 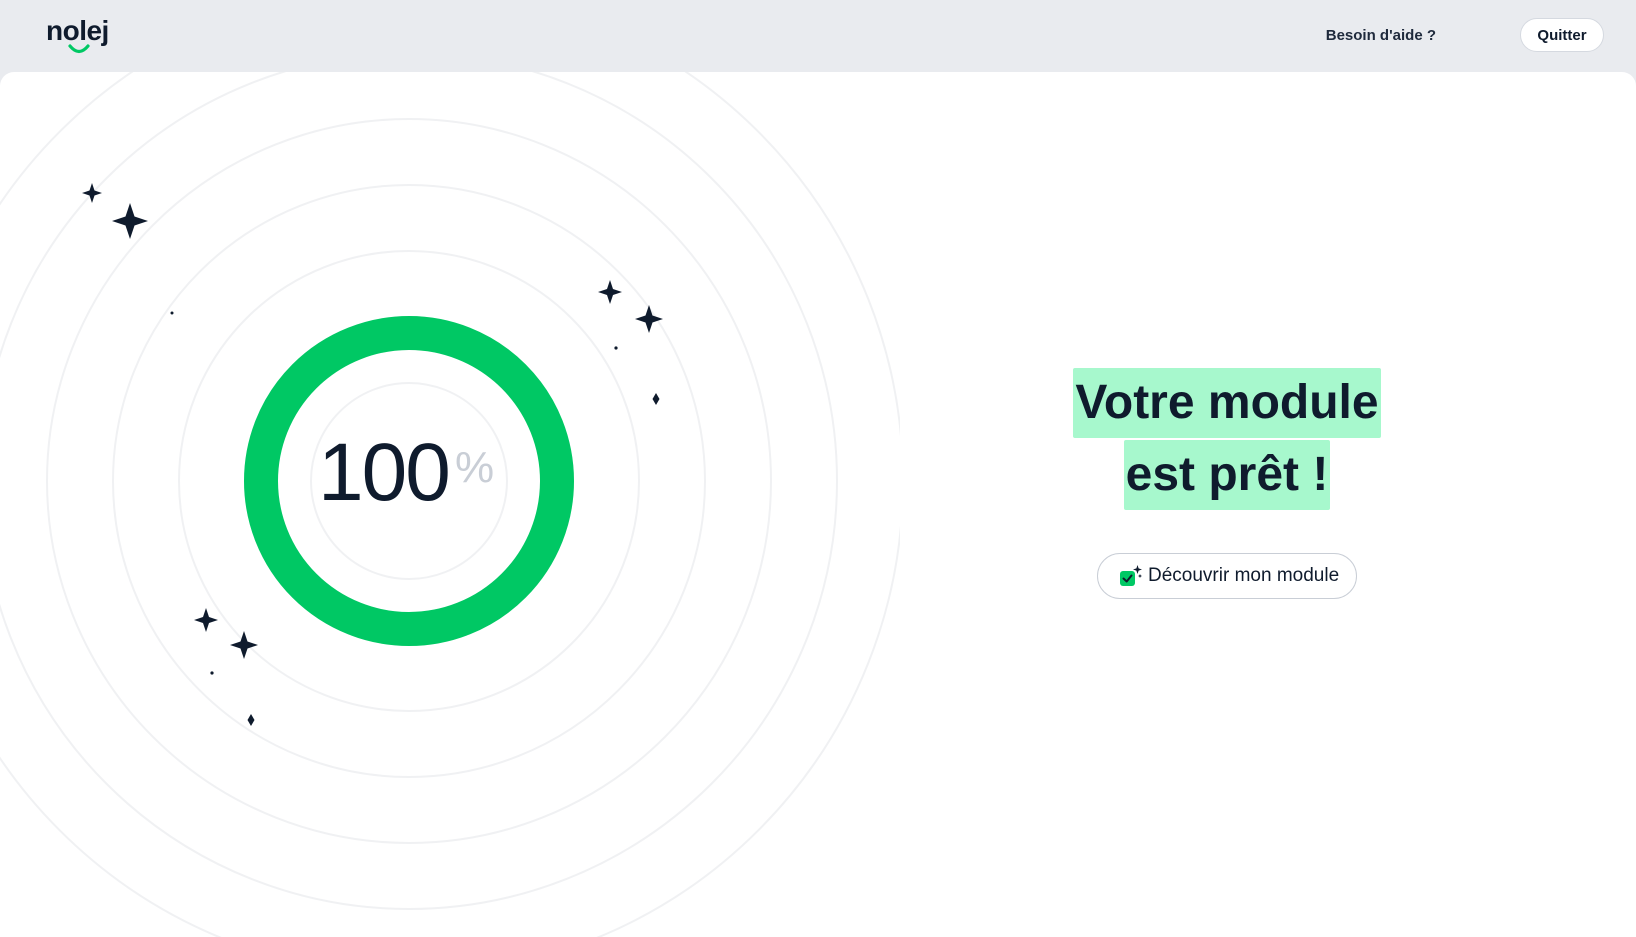 What do you see at coordinates (77, 30) in the screenshot?
I see `logo-text: nolej` at bounding box center [77, 30].